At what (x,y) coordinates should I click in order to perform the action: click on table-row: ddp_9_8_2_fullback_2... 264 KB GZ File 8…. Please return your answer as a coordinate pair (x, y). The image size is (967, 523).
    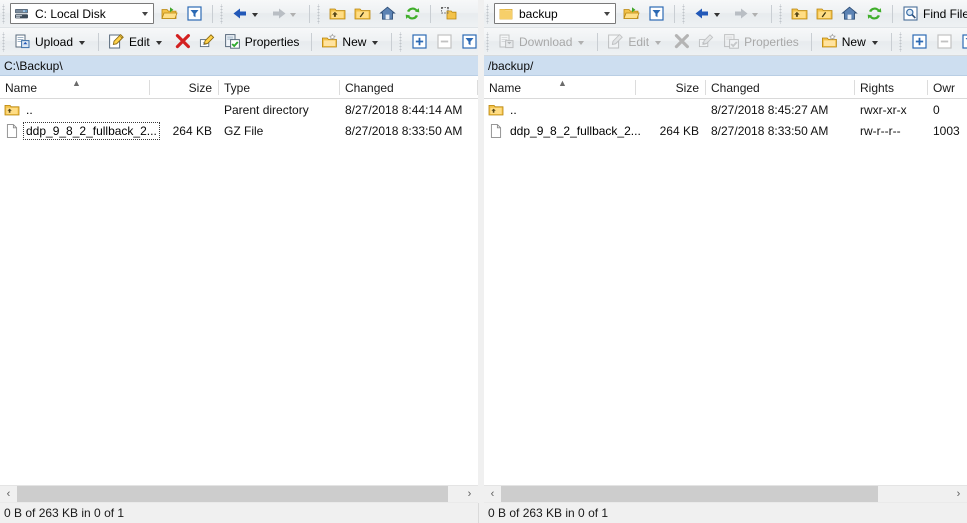
    Looking at the image, I should click on (239, 130).